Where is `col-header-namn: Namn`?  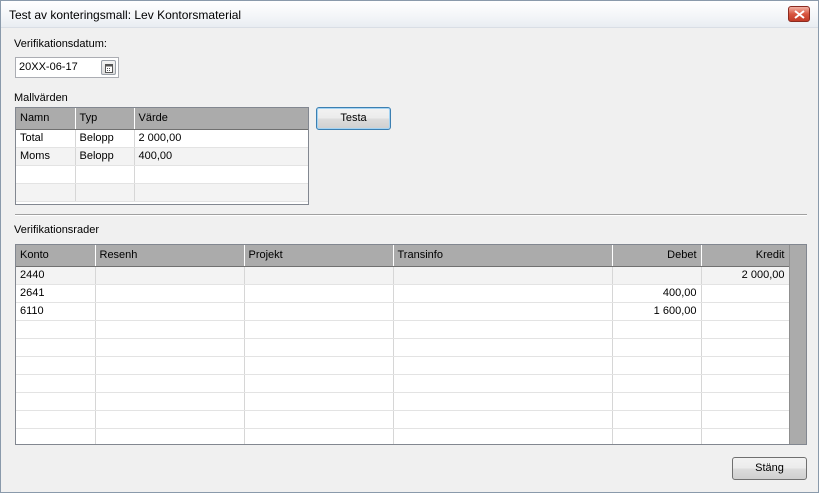
col-header-namn: Namn is located at coordinates (46, 119).